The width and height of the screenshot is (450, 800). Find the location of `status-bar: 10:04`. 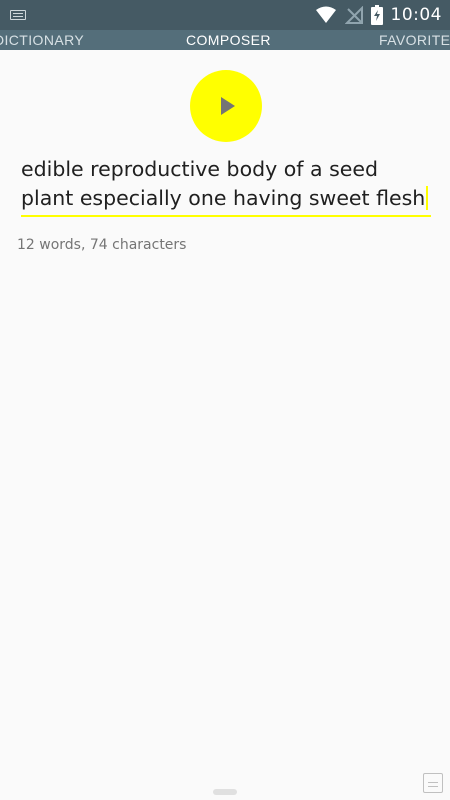

status-bar: 10:04 is located at coordinates (225, 15).